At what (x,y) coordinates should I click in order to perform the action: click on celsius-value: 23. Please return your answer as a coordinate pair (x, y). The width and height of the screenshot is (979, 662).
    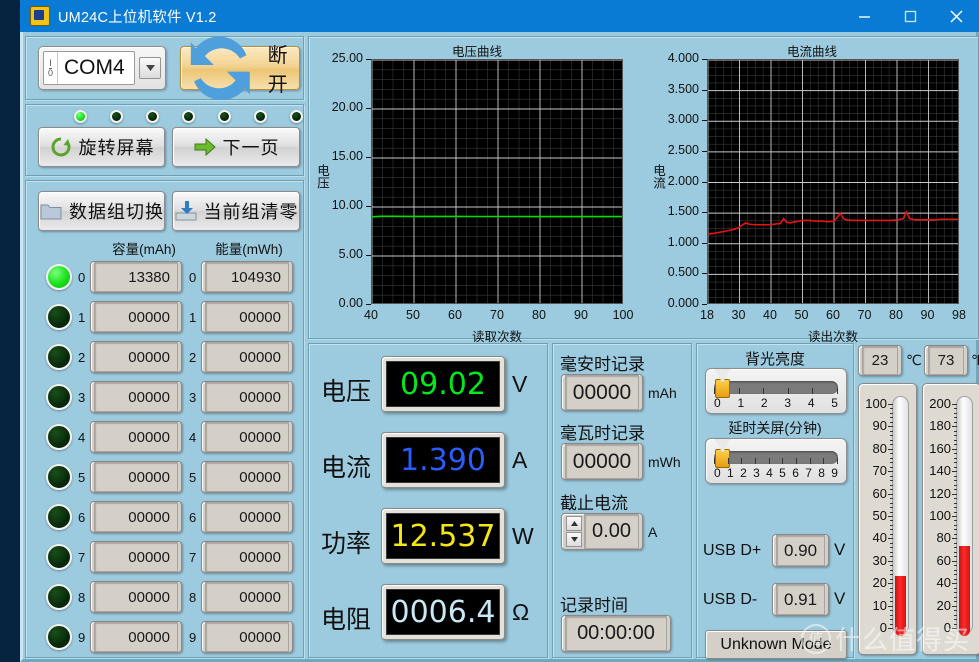
    Looking at the image, I should click on (880, 360).